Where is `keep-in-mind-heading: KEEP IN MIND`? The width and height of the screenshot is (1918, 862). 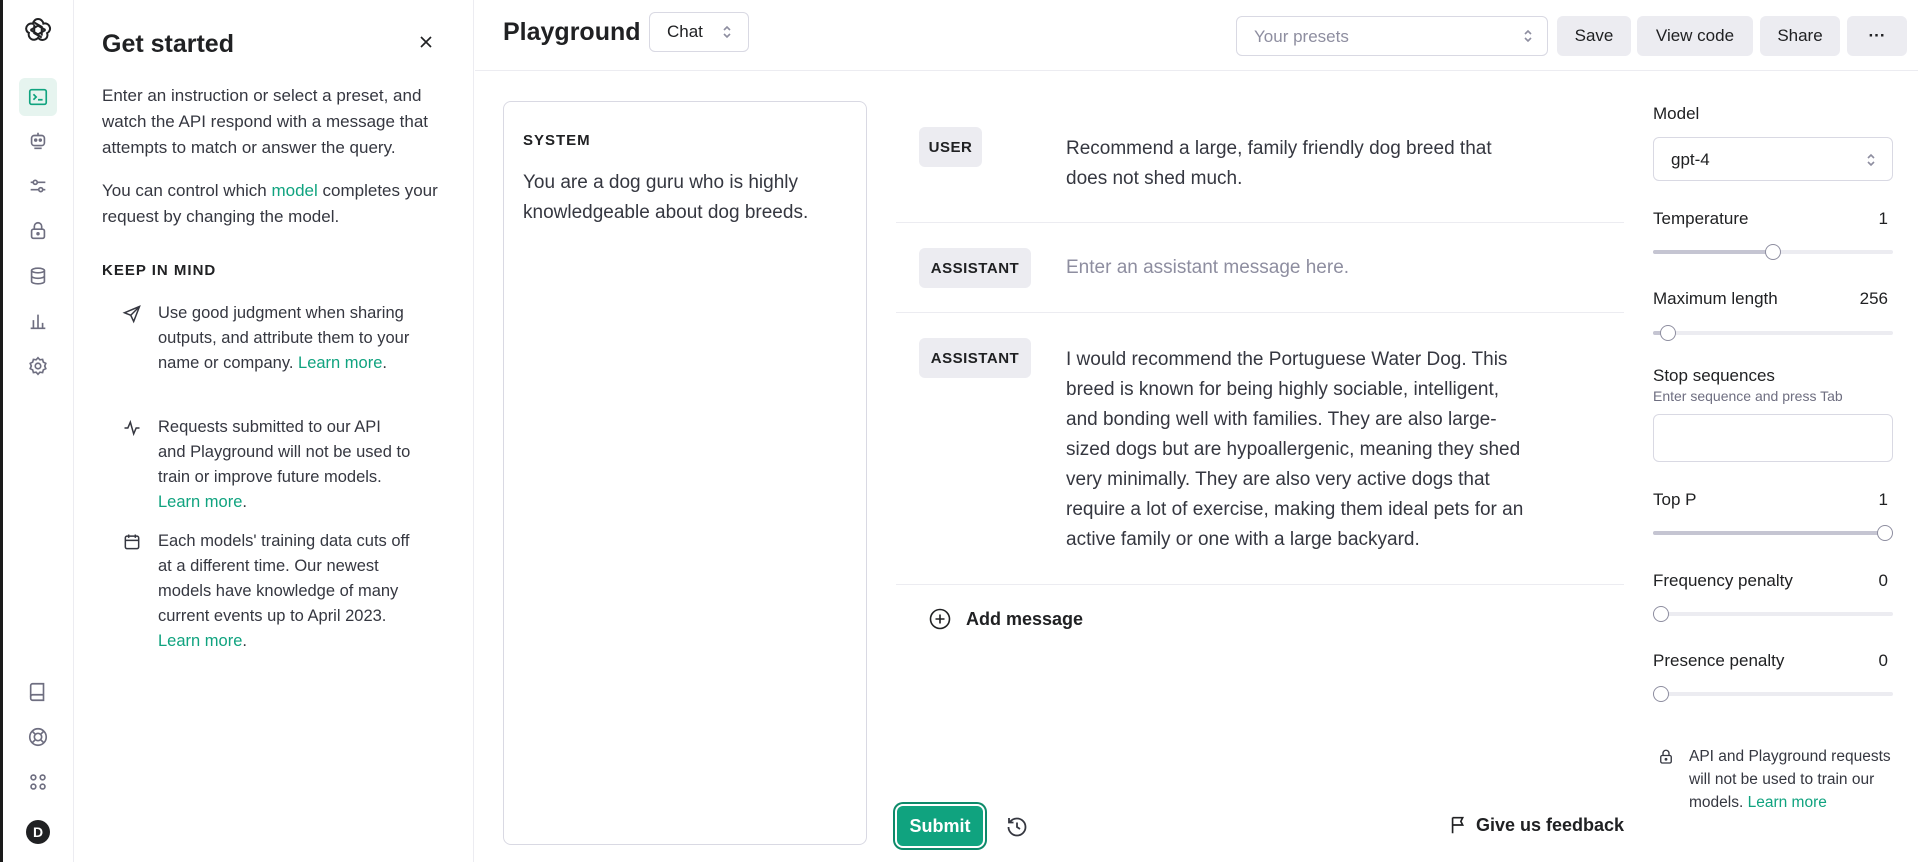 keep-in-mind-heading: KEEP IN MIND is located at coordinates (159, 270).